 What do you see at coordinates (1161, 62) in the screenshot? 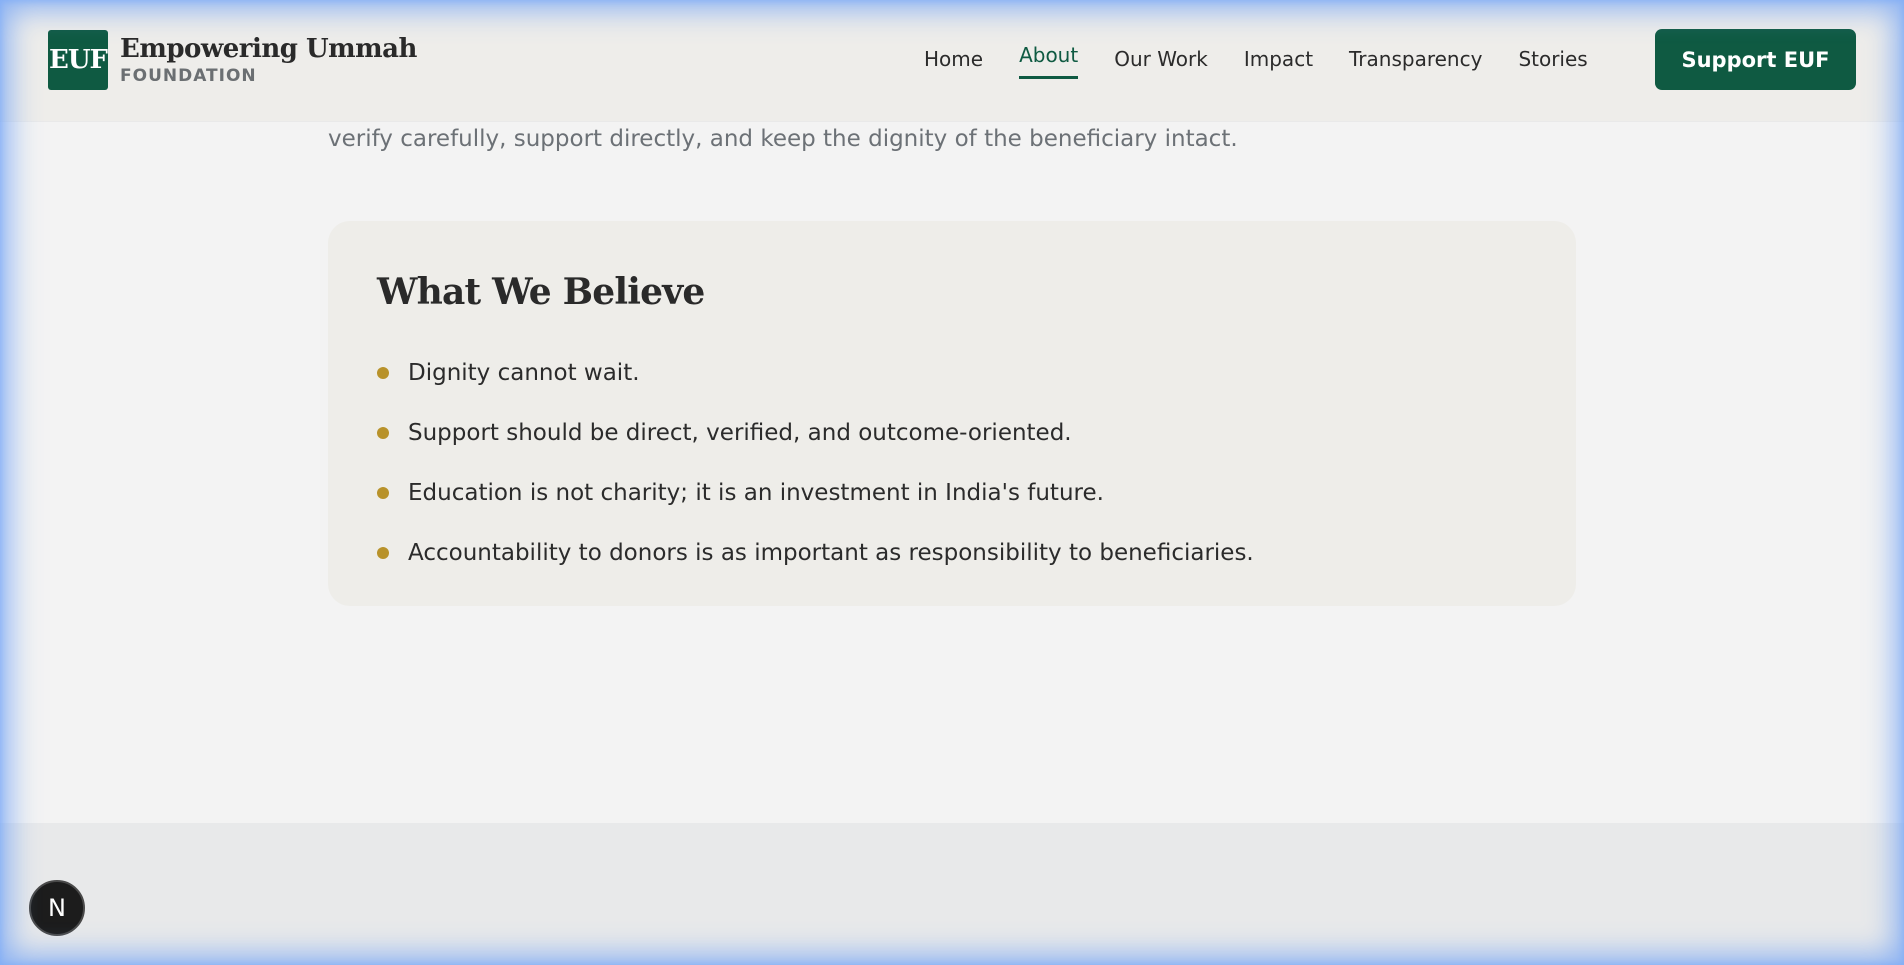
I see `nav-our-work: Our Work` at bounding box center [1161, 62].